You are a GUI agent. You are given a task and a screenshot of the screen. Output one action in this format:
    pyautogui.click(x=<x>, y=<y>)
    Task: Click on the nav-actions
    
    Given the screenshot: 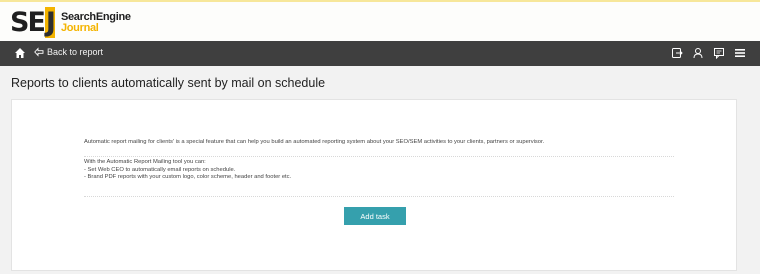 What is the action you would take?
    pyautogui.click(x=708, y=53)
    